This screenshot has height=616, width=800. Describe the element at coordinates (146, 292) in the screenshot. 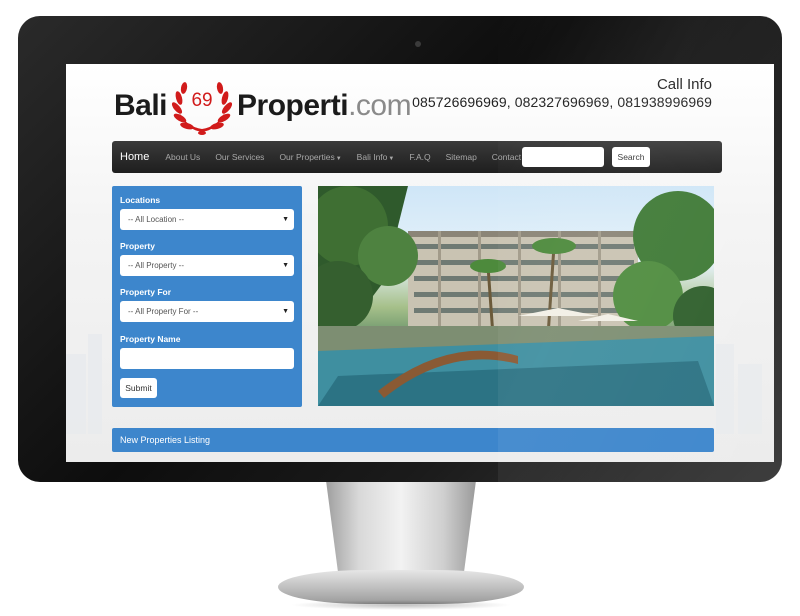

I see `property-for-label: Property For` at that location.